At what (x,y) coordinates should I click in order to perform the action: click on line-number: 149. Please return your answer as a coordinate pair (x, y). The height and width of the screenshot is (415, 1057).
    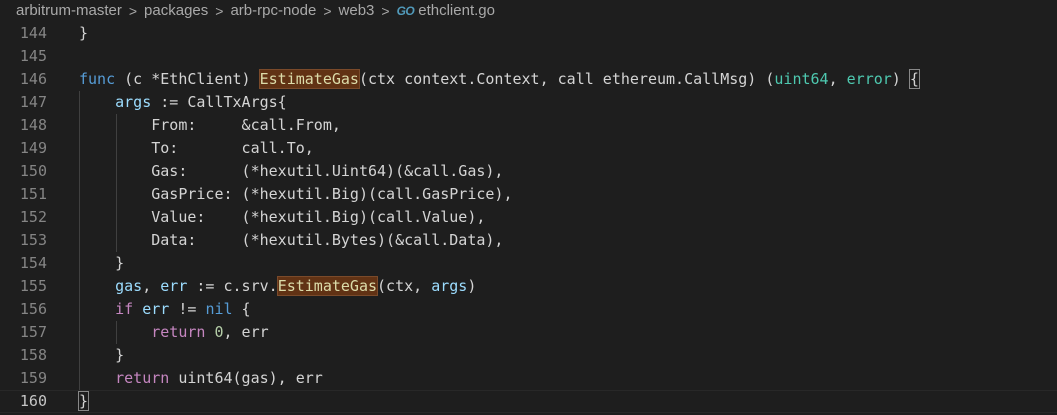
    Looking at the image, I should click on (33, 148).